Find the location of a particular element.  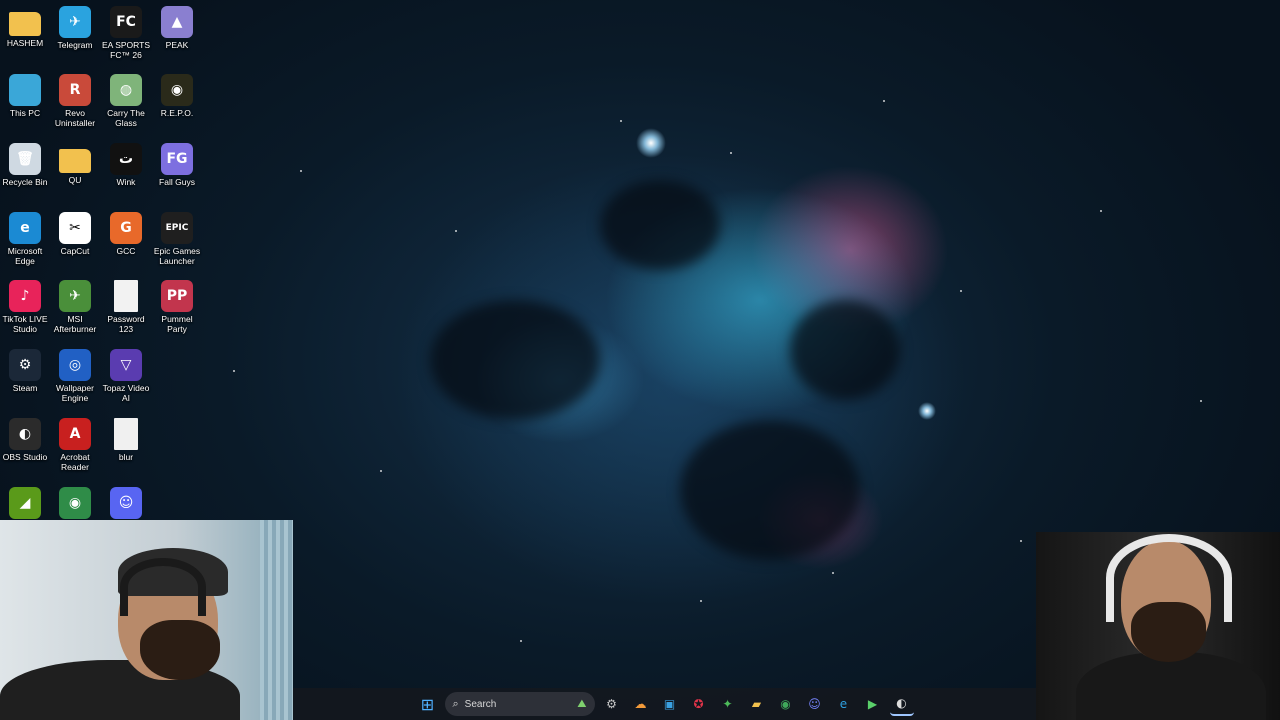

topaz-video-ai-icon: ▽ is located at coordinates (126, 365).